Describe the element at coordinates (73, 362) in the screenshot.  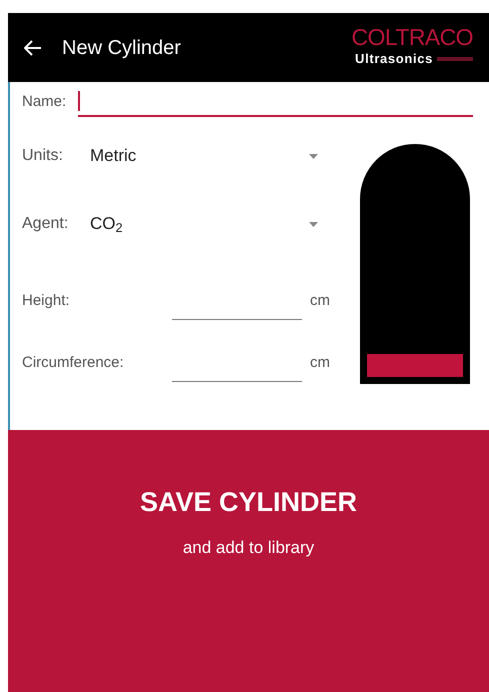
I see `field-label: Circumference:` at that location.